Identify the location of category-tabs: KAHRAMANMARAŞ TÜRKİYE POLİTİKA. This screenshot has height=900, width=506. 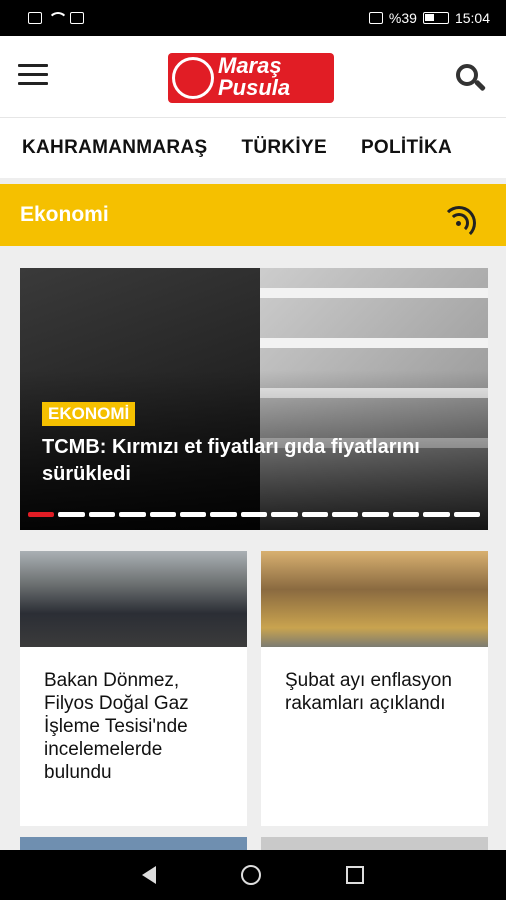
(253, 148).